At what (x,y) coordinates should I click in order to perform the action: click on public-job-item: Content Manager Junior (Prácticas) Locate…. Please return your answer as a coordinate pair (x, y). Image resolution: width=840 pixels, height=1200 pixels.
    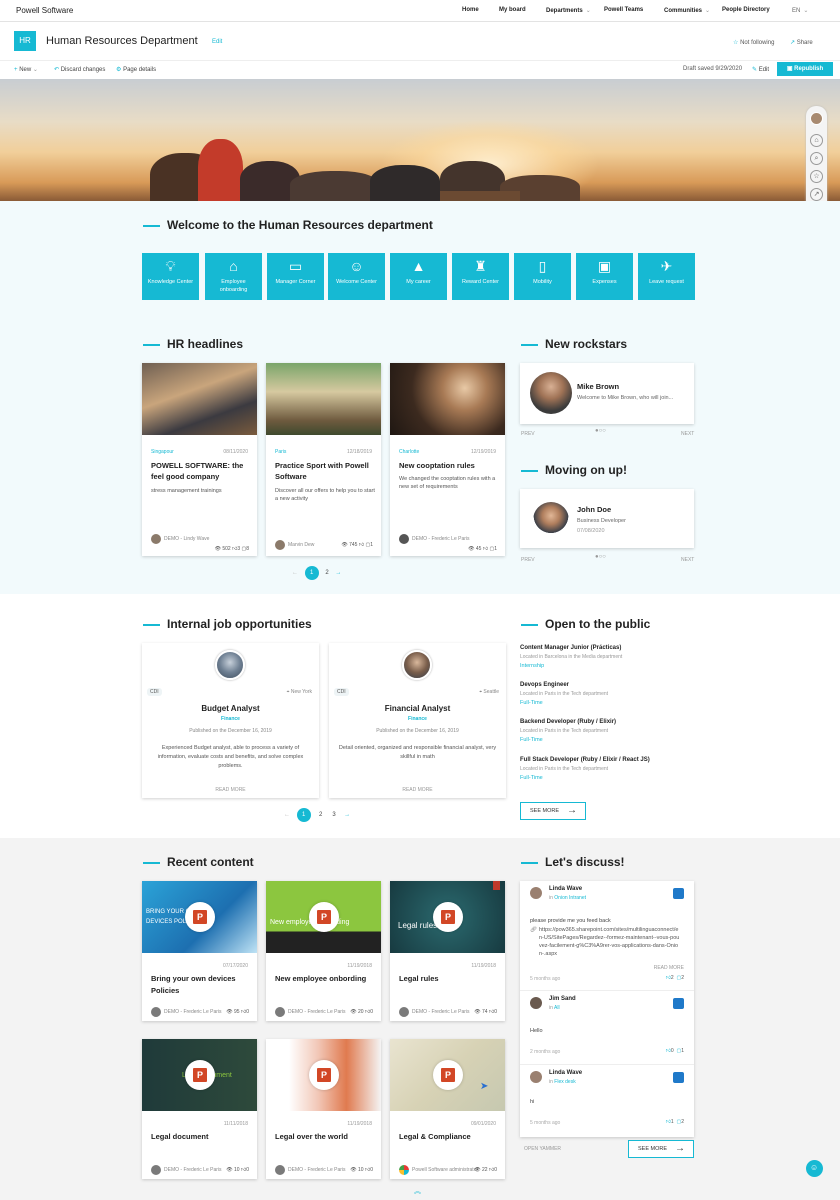
    Looking at the image, I should click on (571, 657).